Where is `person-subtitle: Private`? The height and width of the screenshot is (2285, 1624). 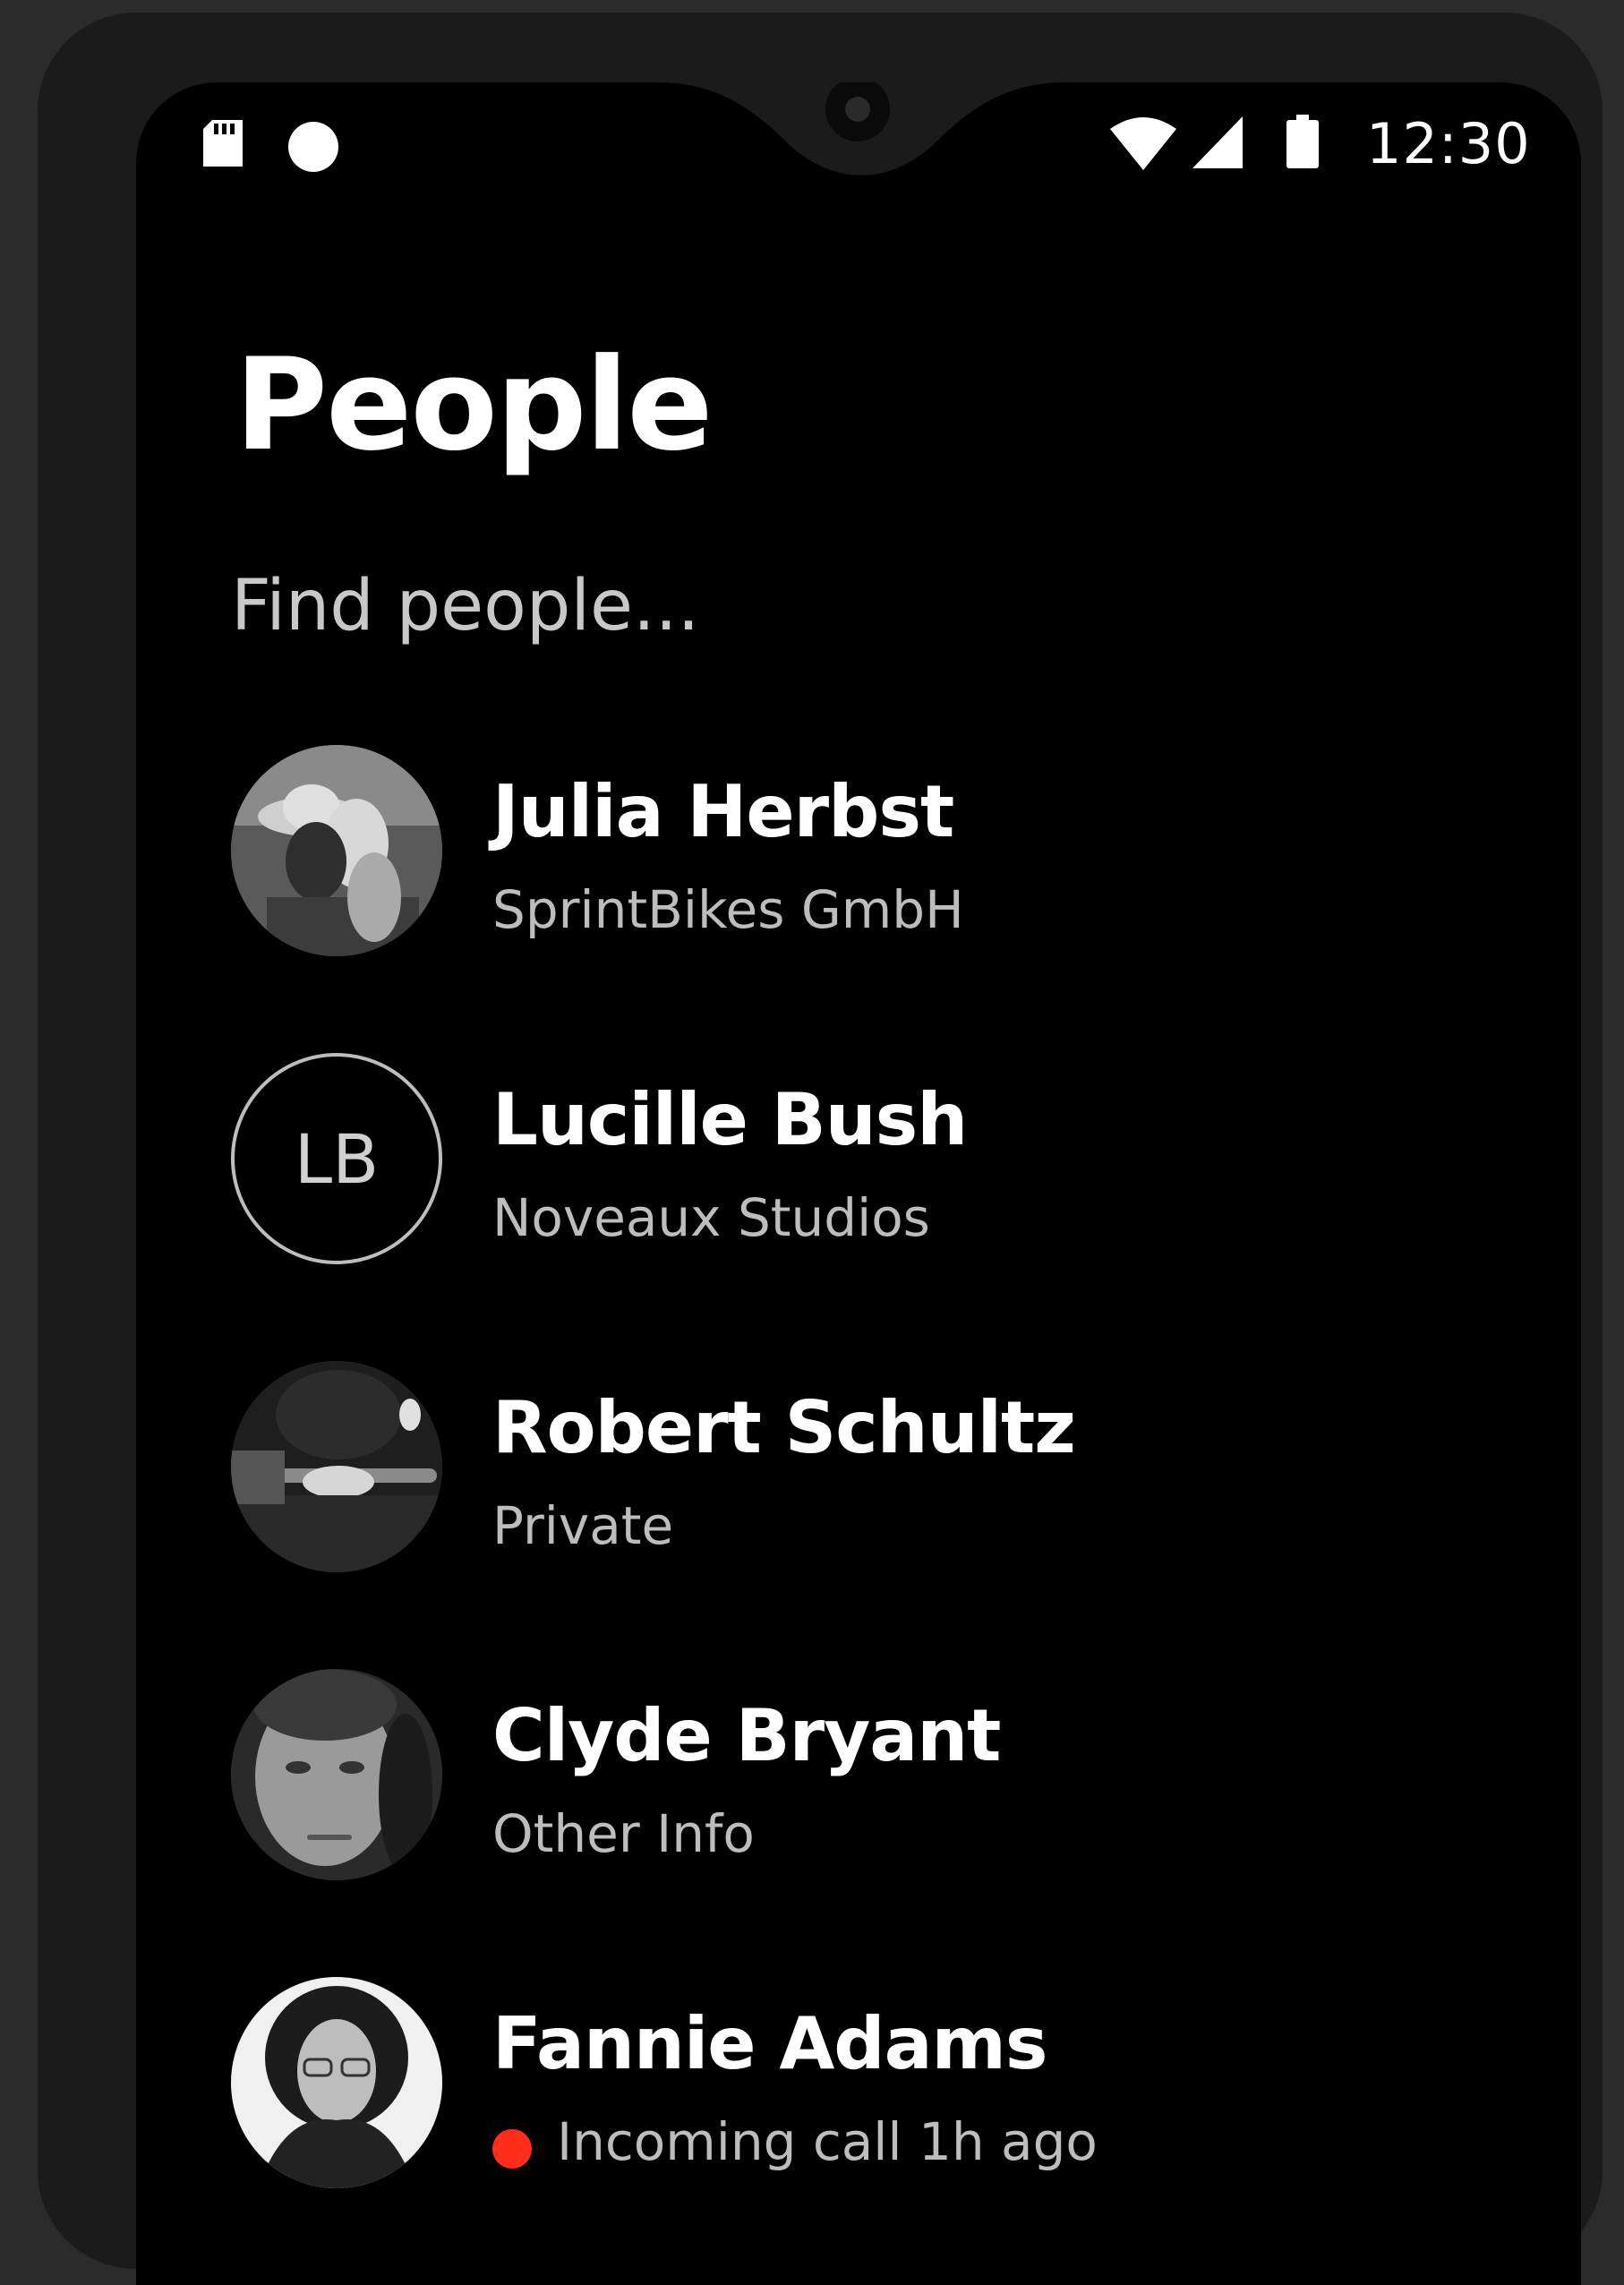
person-subtitle: Private is located at coordinates (583, 1526).